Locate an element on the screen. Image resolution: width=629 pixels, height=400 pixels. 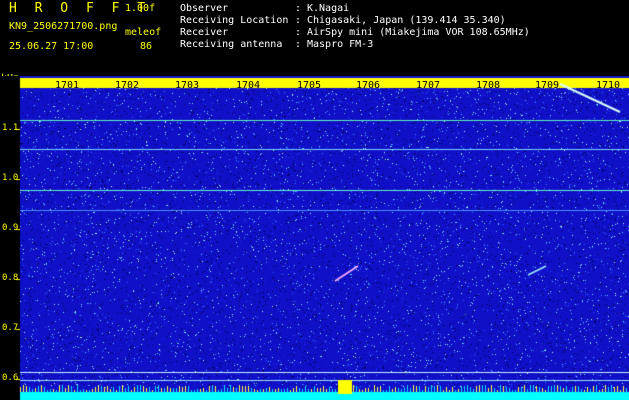
time-tick-label: 1703 is located at coordinates (187, 85).